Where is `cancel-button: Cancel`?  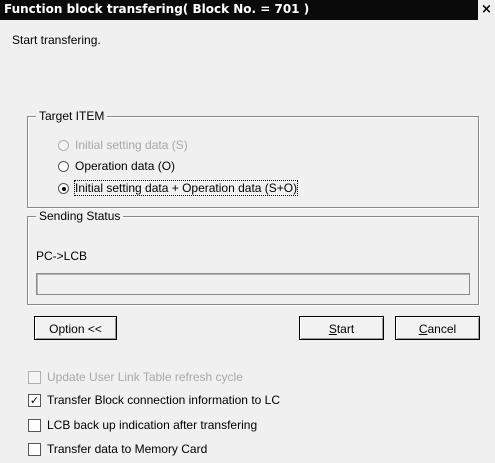
cancel-button: Cancel is located at coordinates (437, 328).